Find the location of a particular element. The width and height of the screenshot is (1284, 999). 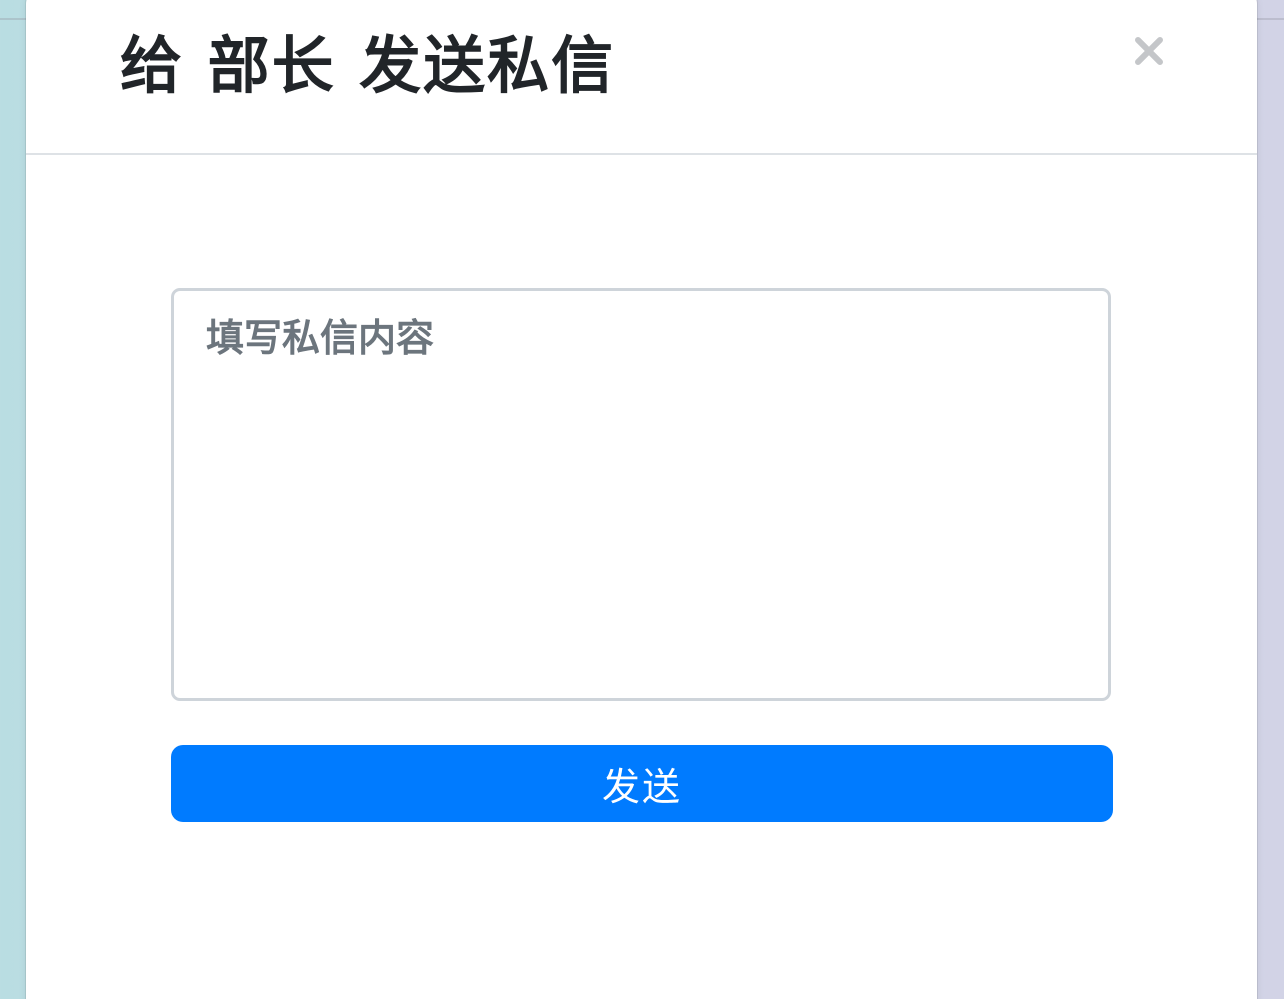

dialog-header: 给 部长 发送私信 is located at coordinates (641, 77).